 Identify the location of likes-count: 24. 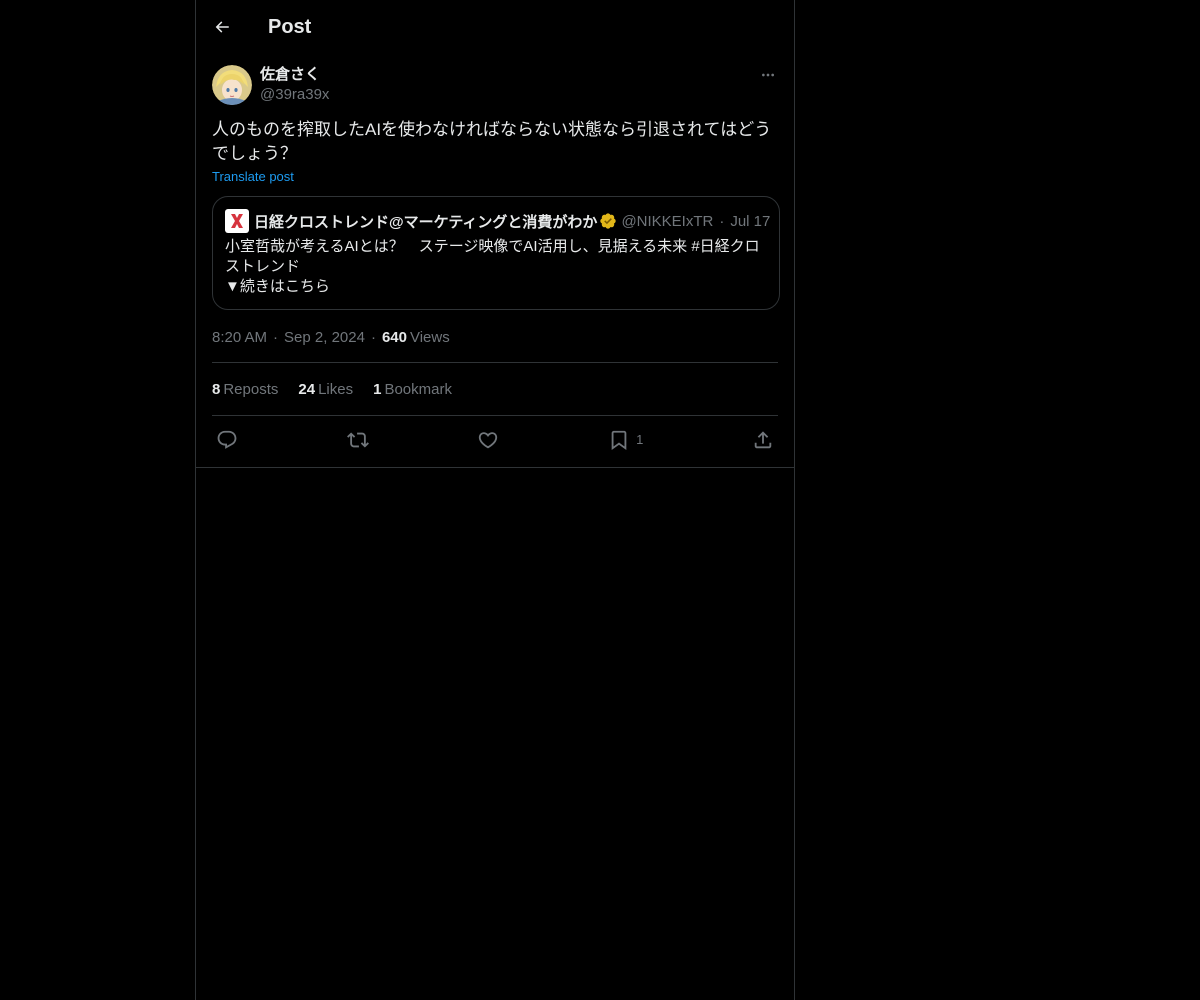
(307, 389).